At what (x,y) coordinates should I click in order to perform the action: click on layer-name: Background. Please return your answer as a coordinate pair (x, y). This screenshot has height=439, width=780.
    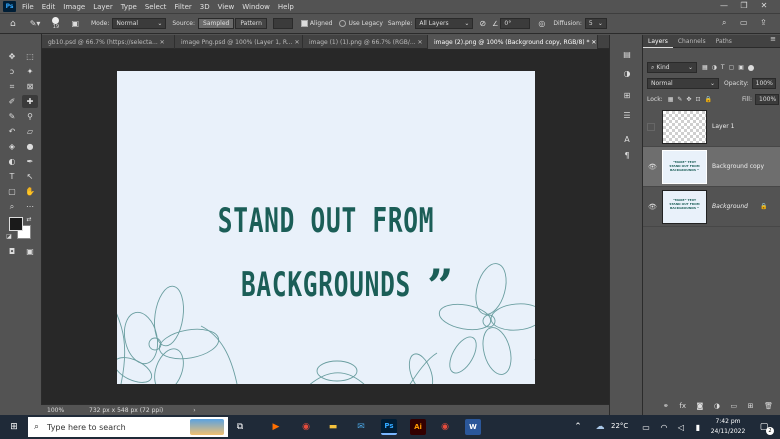
    Looking at the image, I should click on (730, 206).